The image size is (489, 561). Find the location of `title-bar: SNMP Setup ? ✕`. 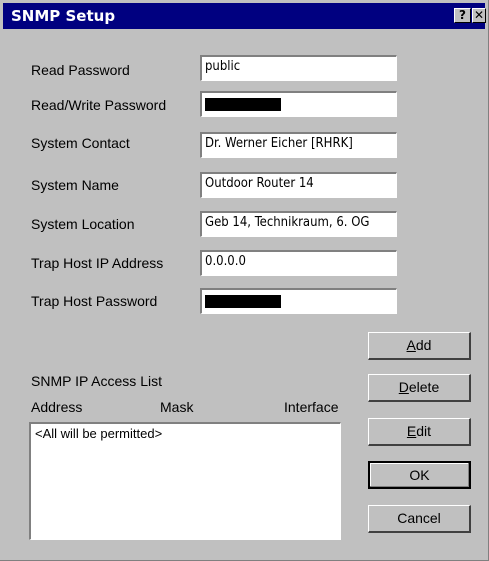

title-bar: SNMP Setup ? ✕ is located at coordinates (244, 16).